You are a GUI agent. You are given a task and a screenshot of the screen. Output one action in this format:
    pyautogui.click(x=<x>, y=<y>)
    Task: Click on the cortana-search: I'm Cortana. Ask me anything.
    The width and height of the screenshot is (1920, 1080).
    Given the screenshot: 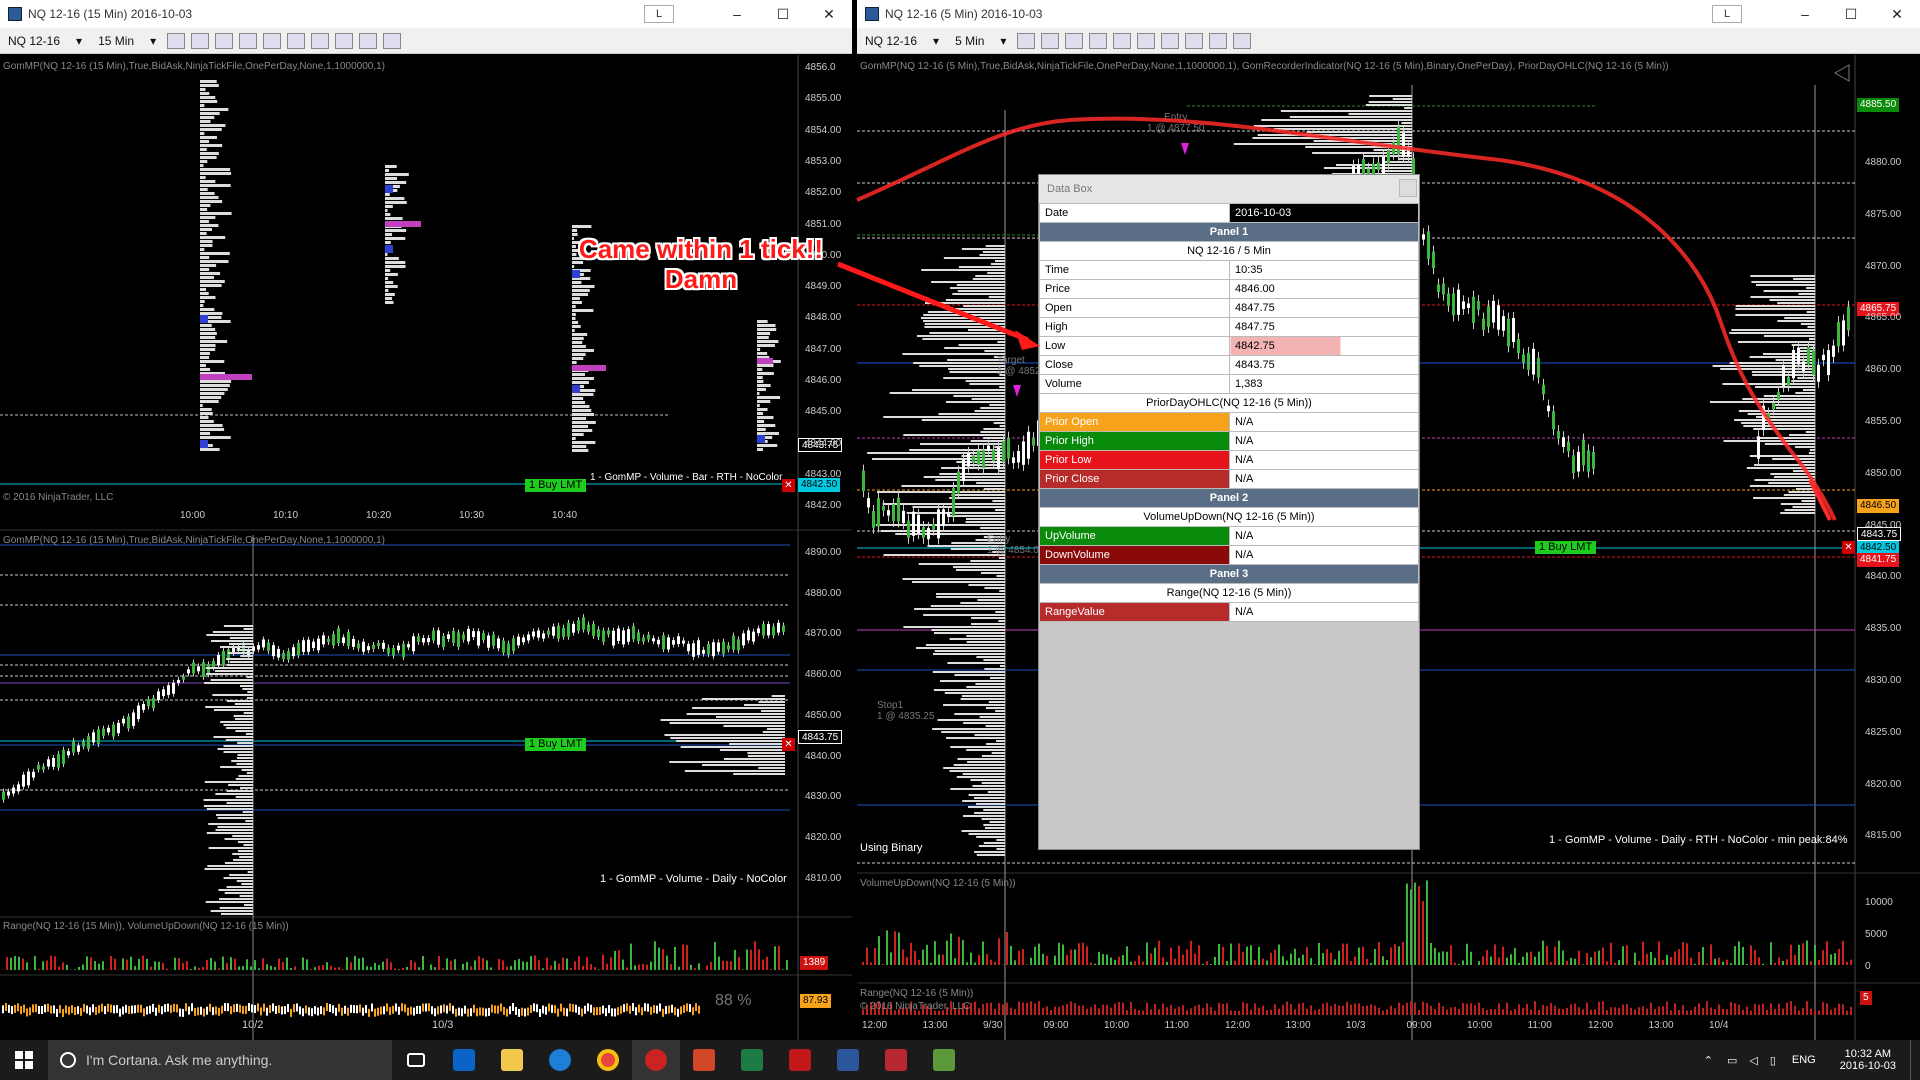 What is the action you would take?
    pyautogui.click(x=220, y=1060)
    